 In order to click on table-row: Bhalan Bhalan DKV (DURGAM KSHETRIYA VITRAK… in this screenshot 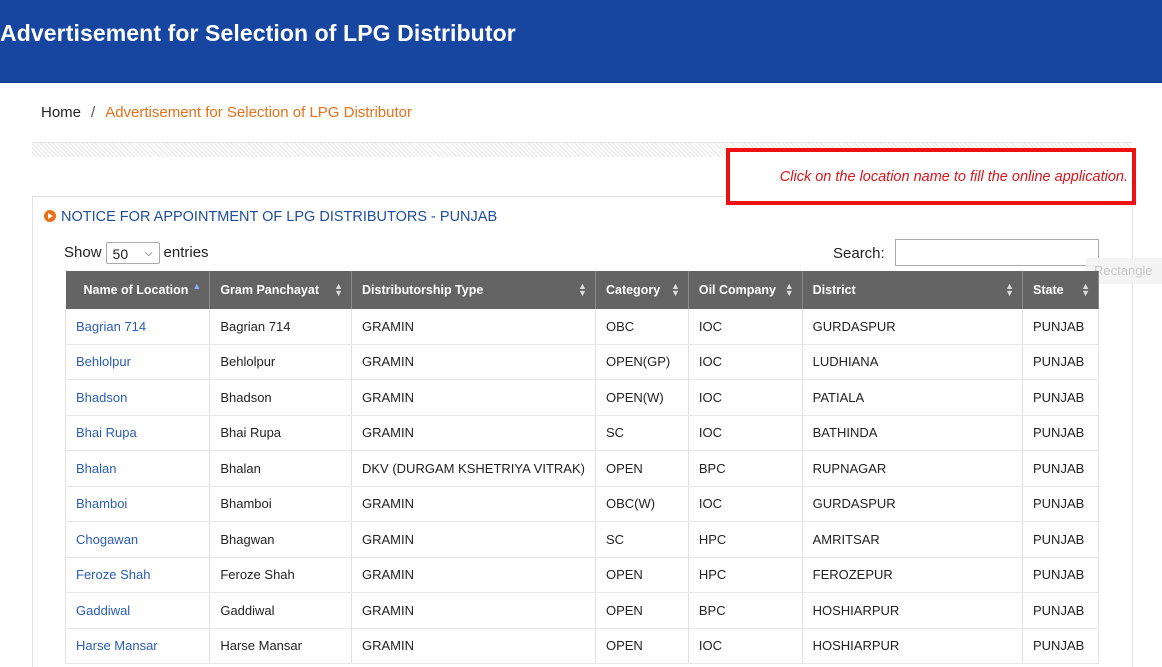, I will do `click(581, 468)`.